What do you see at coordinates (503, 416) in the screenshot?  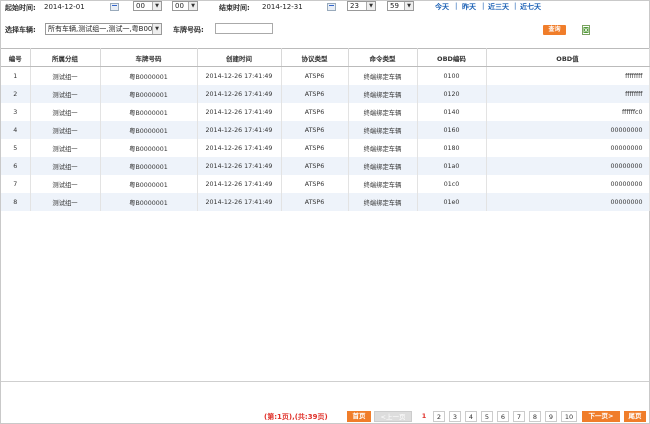 I see `page-6-button: 6` at bounding box center [503, 416].